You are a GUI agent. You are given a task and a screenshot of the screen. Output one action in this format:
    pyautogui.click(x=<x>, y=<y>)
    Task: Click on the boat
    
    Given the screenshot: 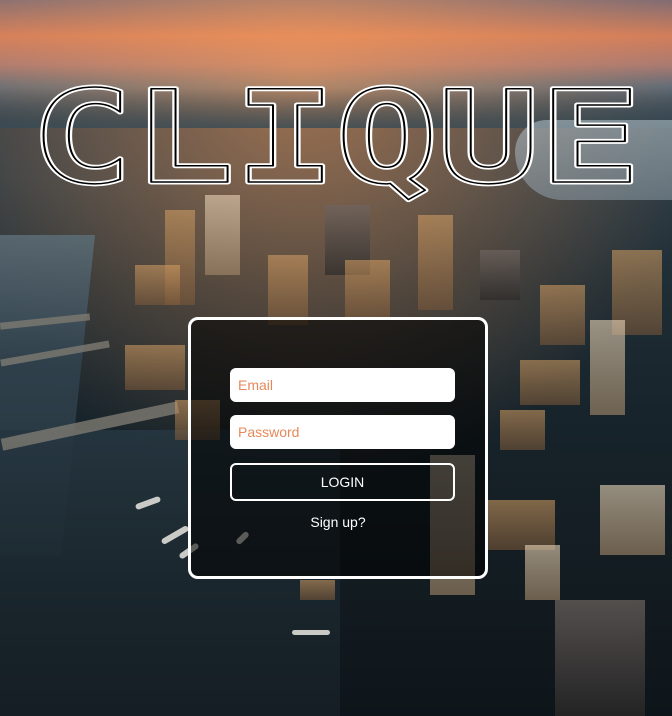 What is the action you would take?
    pyautogui.click(x=311, y=632)
    